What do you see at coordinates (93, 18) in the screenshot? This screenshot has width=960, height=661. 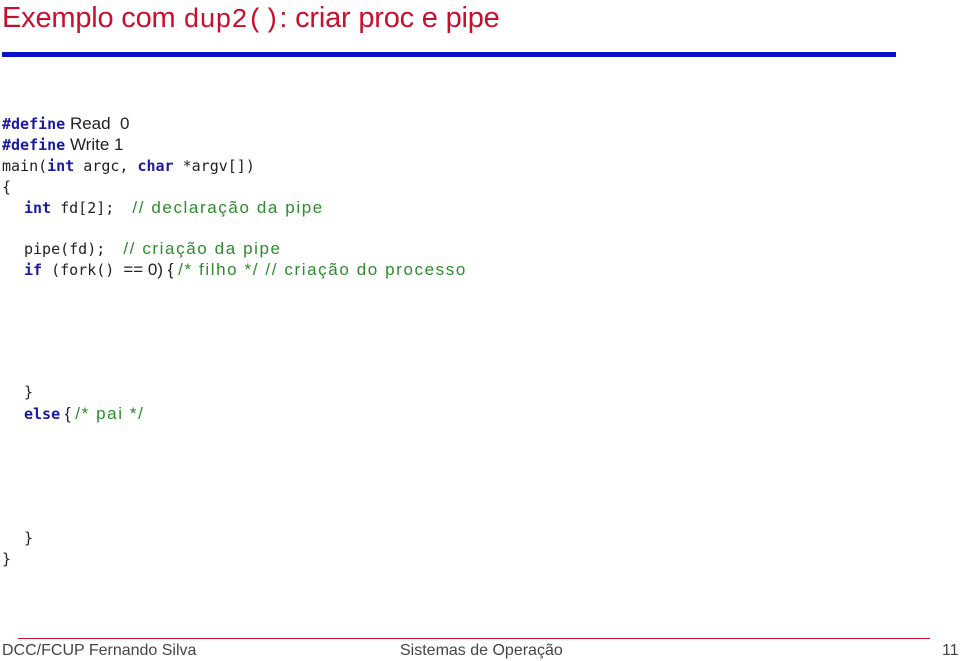 I see `title-prefix: Exemplo com` at bounding box center [93, 18].